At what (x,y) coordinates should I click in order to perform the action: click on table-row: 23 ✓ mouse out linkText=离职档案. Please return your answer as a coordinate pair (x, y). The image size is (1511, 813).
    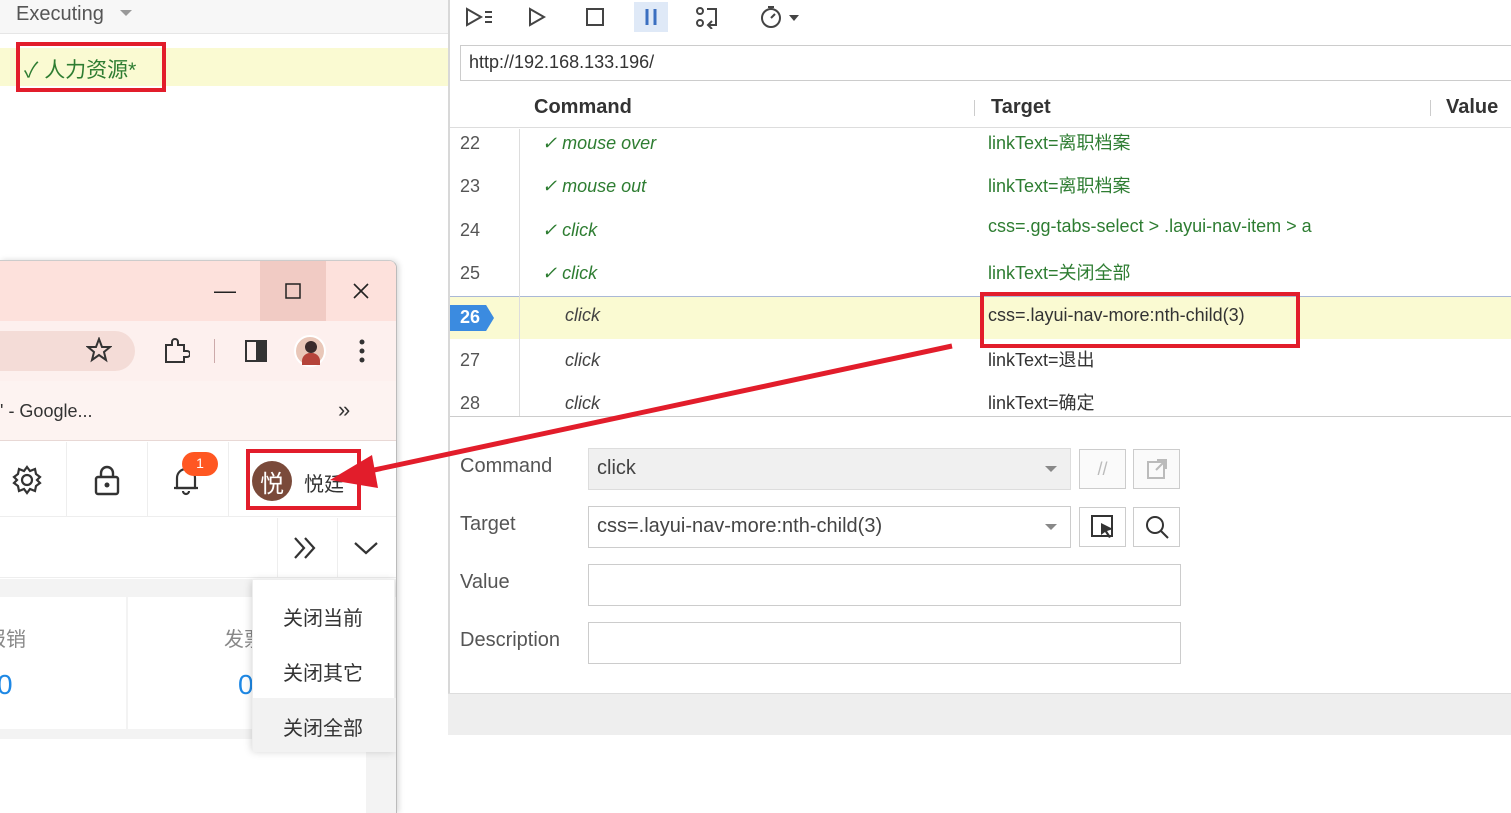
    Looking at the image, I should click on (980, 193).